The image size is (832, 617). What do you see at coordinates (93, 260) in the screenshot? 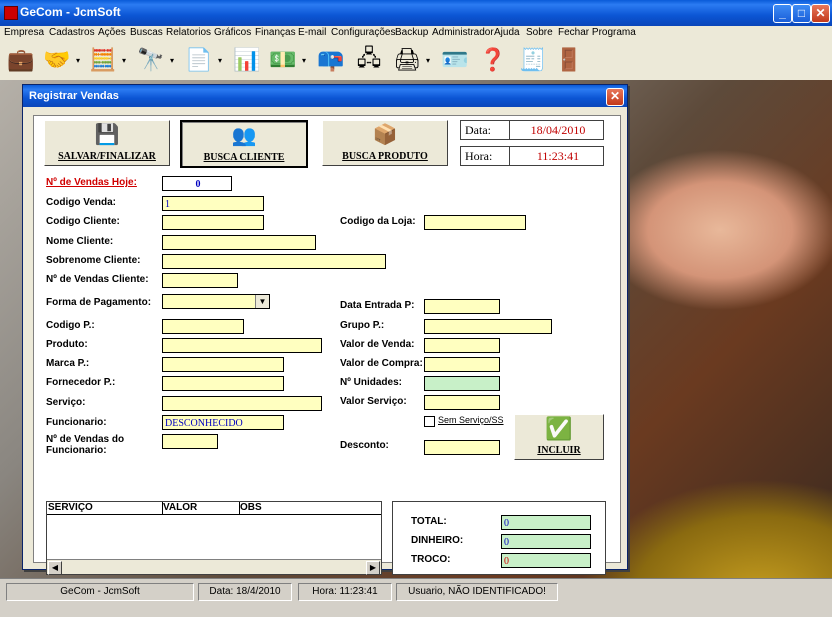
I see `sobrenome-label: Sobrenome Cliente:` at bounding box center [93, 260].